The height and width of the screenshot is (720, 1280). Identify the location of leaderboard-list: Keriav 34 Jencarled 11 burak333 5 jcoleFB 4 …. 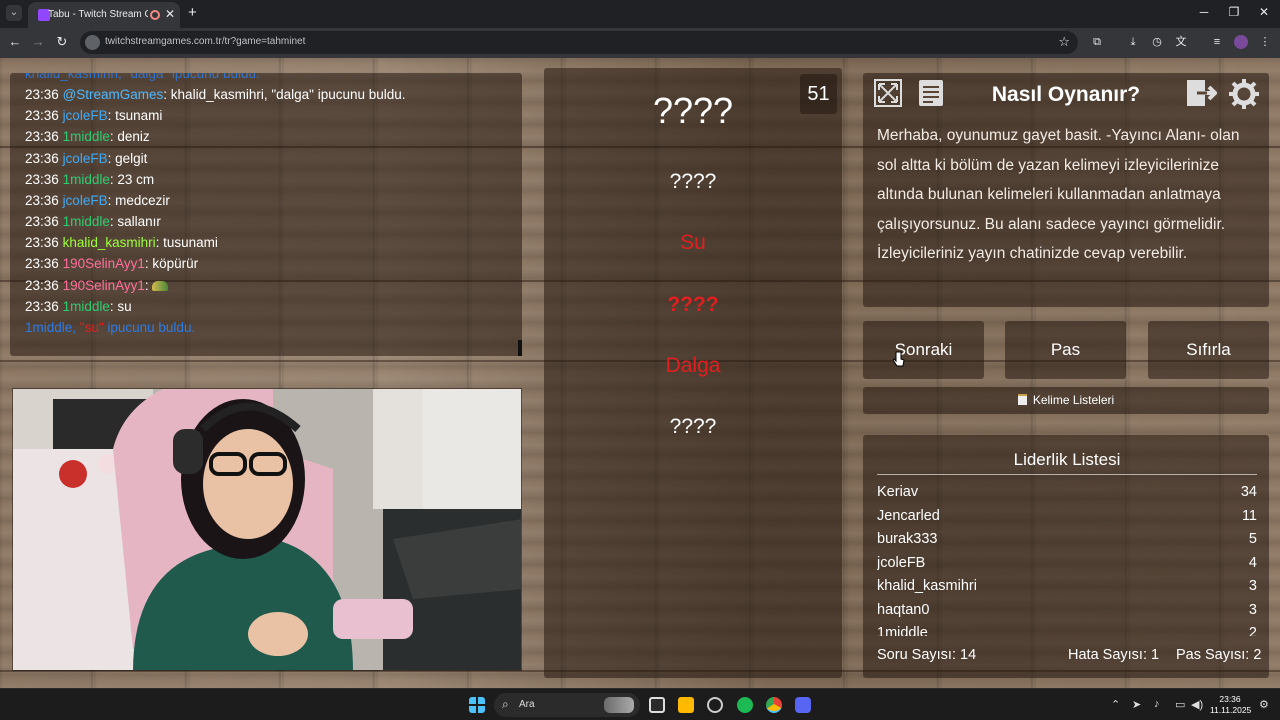
(1067, 560).